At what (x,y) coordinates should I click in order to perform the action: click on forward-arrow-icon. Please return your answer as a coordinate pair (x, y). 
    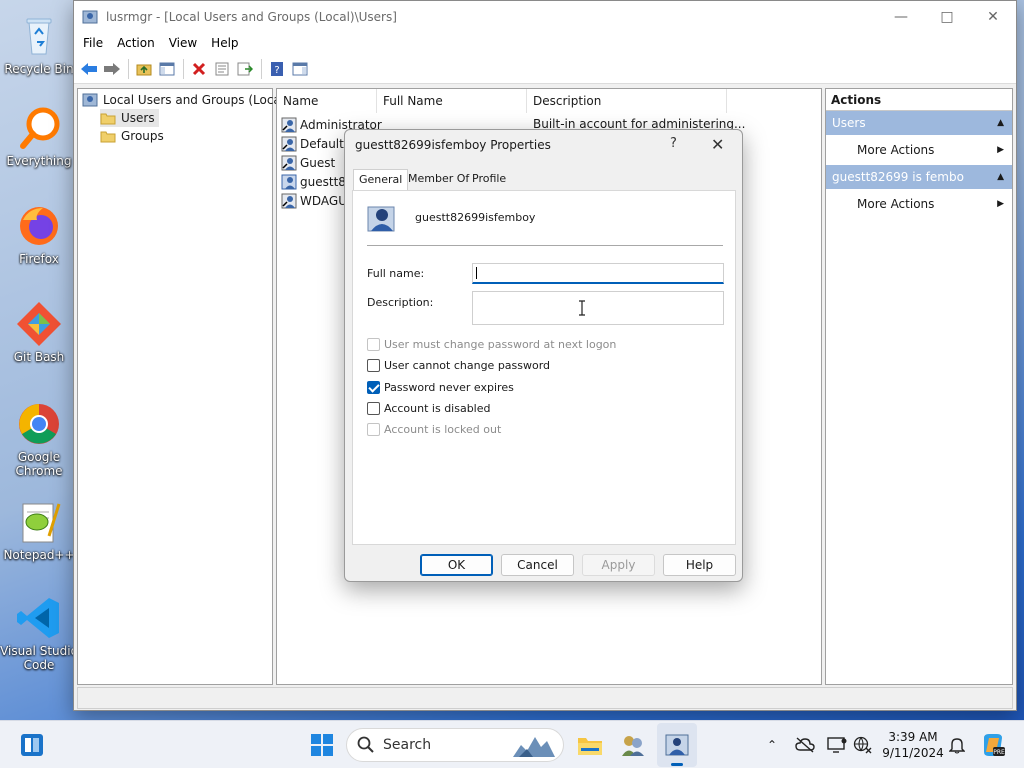
    Looking at the image, I should click on (112, 68).